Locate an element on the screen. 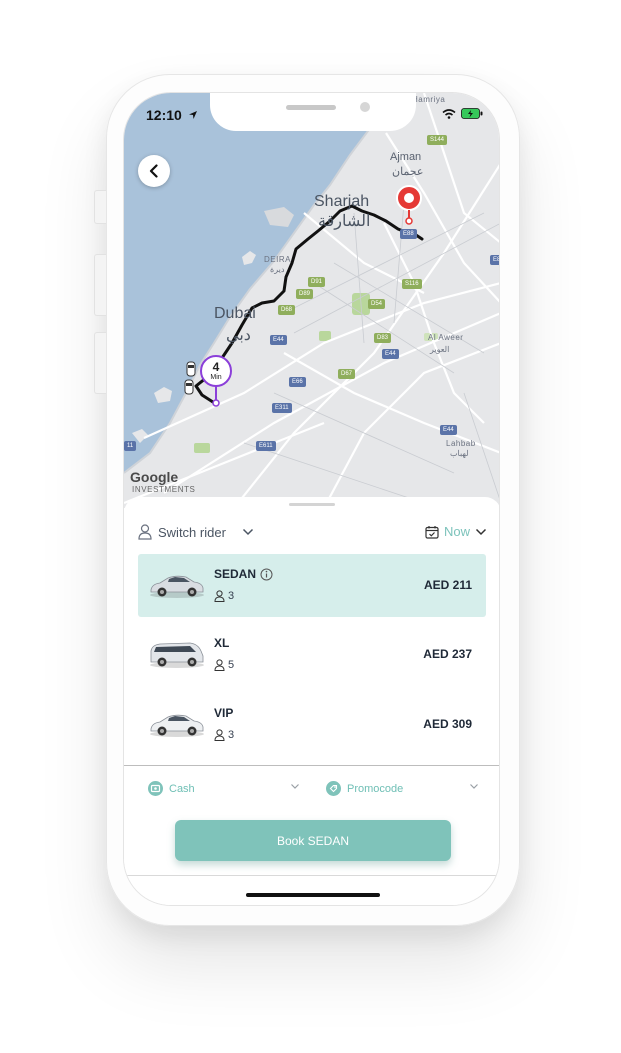 This screenshot has width=621, height=1053. ride-name-text: SEDAN is located at coordinates (235, 574).